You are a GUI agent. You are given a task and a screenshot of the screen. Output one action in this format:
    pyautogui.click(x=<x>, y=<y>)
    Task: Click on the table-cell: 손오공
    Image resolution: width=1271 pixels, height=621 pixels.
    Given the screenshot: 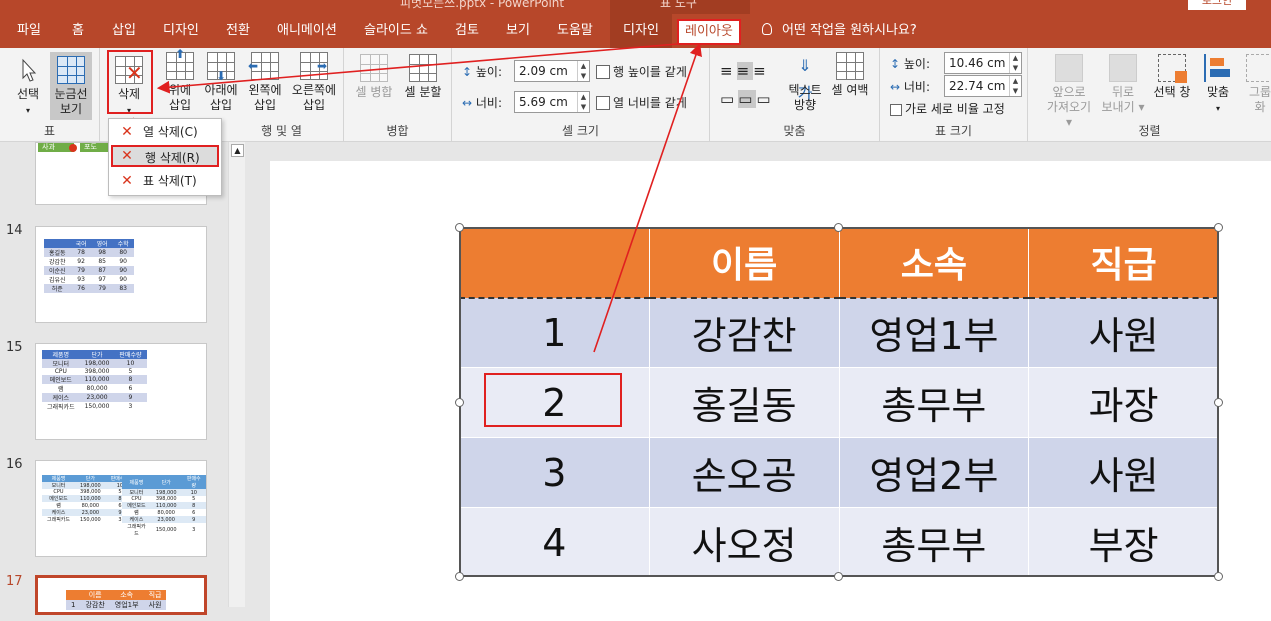 What is the action you would take?
    pyautogui.click(x=744, y=472)
    